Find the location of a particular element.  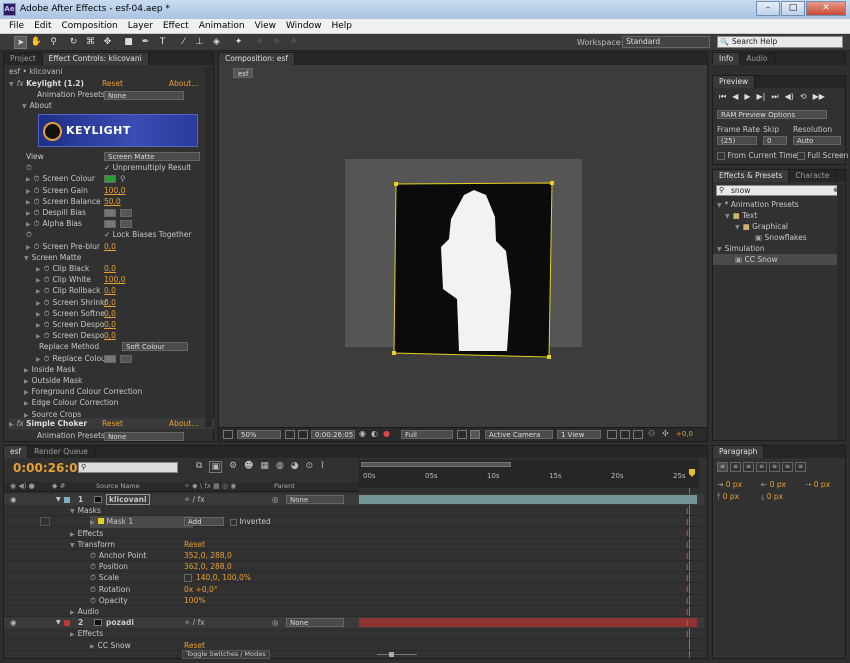

tab-composition: Composition: esf is located at coordinates (257, 59).